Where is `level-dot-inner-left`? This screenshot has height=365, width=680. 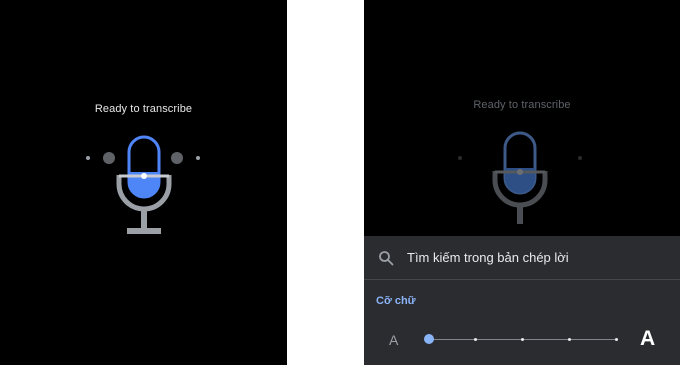 level-dot-inner-left is located at coordinates (109, 158).